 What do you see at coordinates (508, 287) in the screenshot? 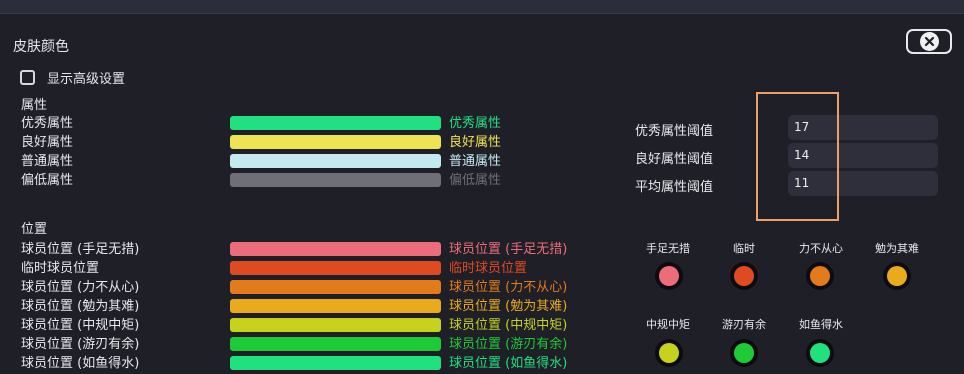
I see `color-preview-text: 球员位置 (力不从心)` at bounding box center [508, 287].